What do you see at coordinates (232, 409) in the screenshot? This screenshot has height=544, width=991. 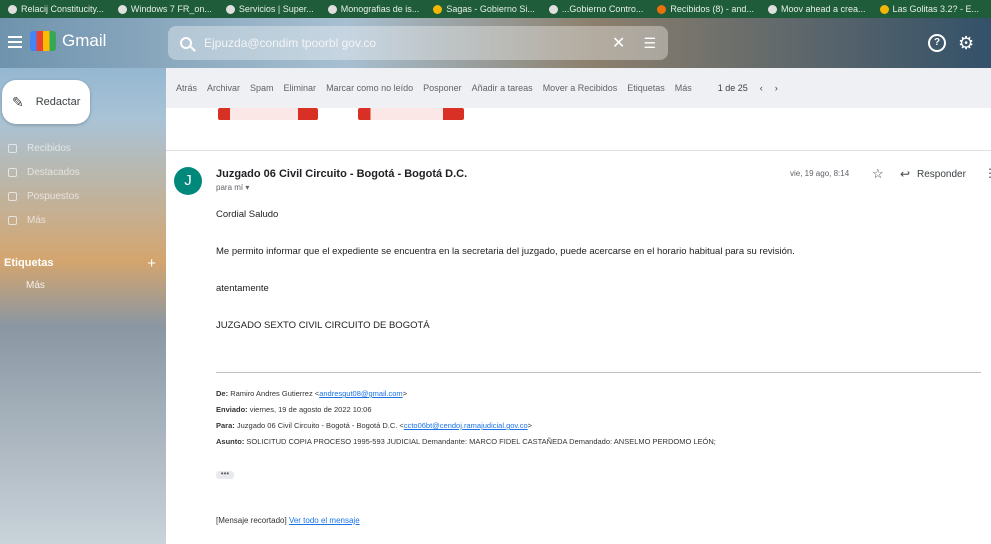 I see `quoted-sent-label: Enviado:` at bounding box center [232, 409].